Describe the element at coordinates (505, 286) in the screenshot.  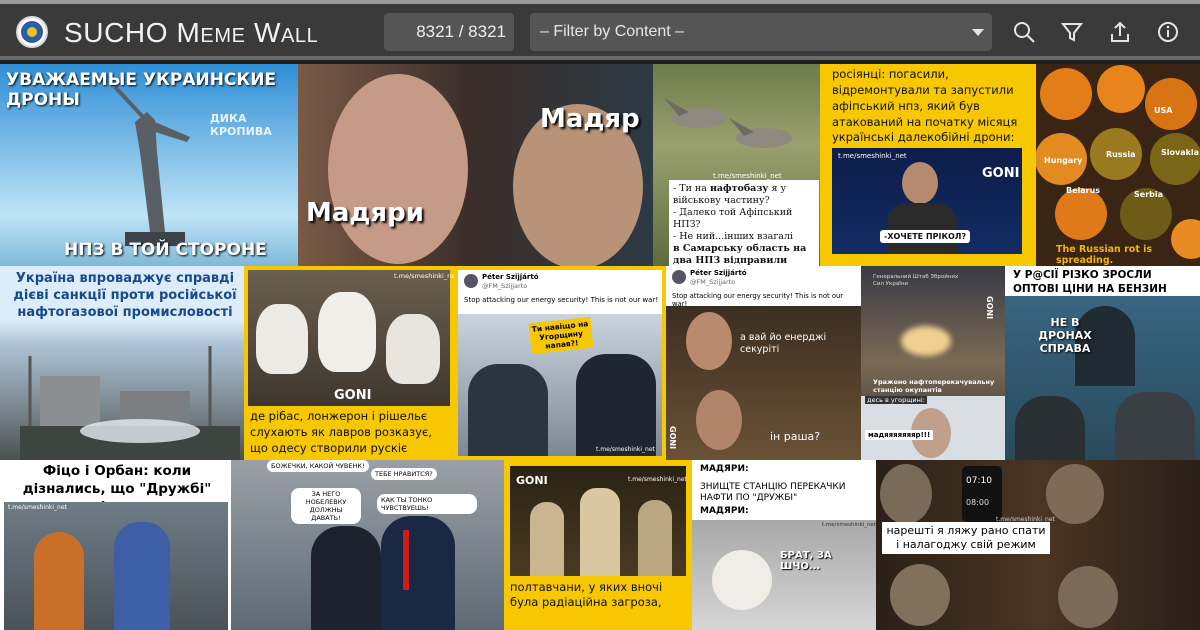
I see `meme-8-at: @FM_Szijjarto` at that location.